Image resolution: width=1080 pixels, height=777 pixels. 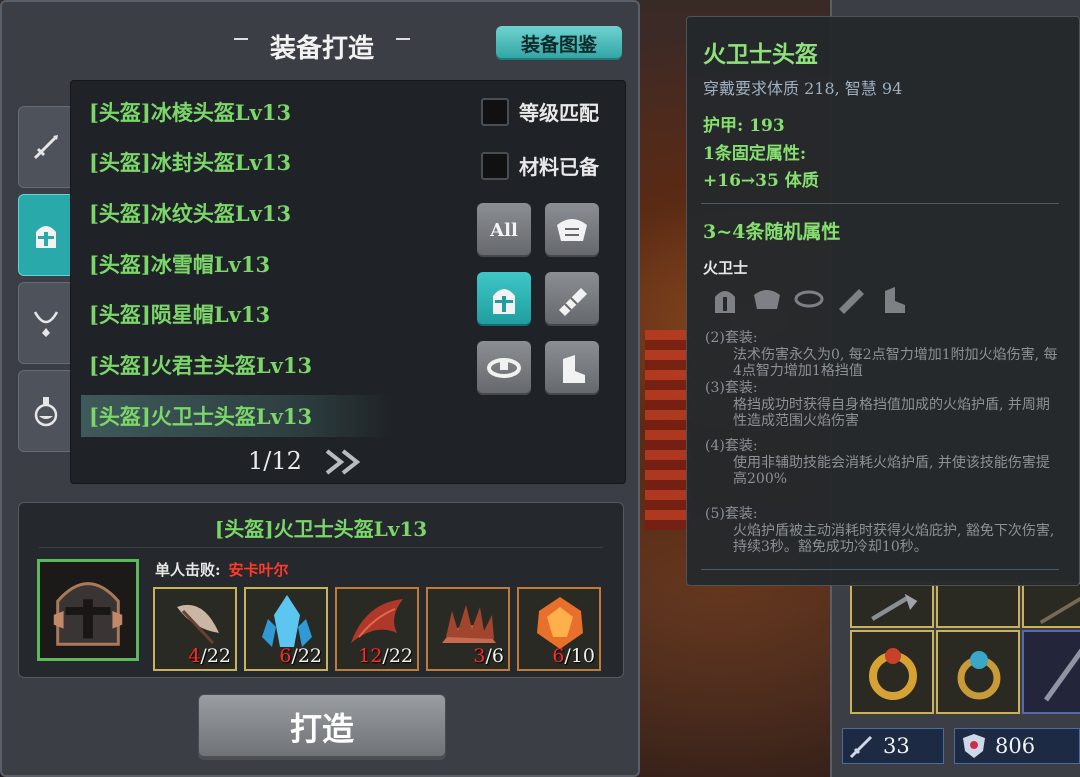 What do you see at coordinates (237, 416) in the screenshot?
I see `list-item-selected: [头盔]火卫士头盔Lv13` at bounding box center [237, 416].